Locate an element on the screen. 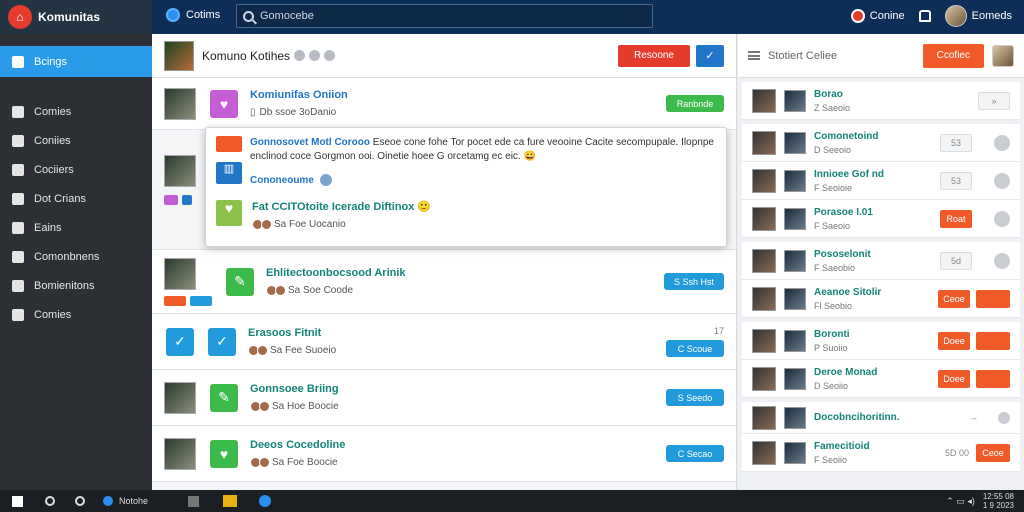 This screenshot has width=1024, height=512. row-action-button: C Scoue is located at coordinates (695, 348).